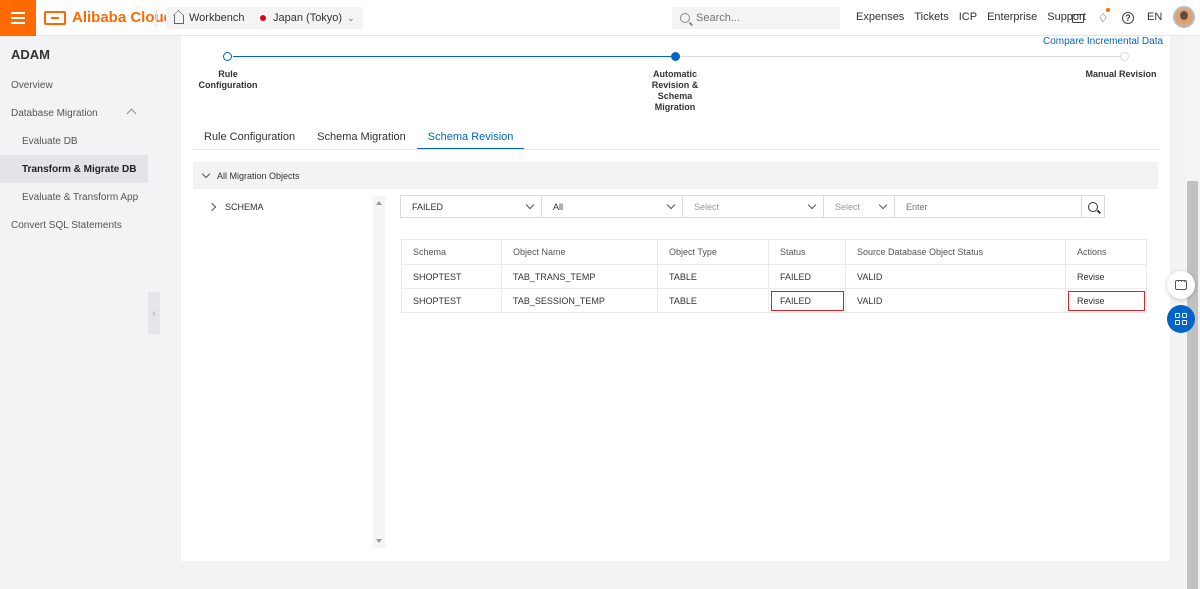 The height and width of the screenshot is (589, 1200). Describe the element at coordinates (1154, 17) in the screenshot. I see `language-switch: EN` at that location.